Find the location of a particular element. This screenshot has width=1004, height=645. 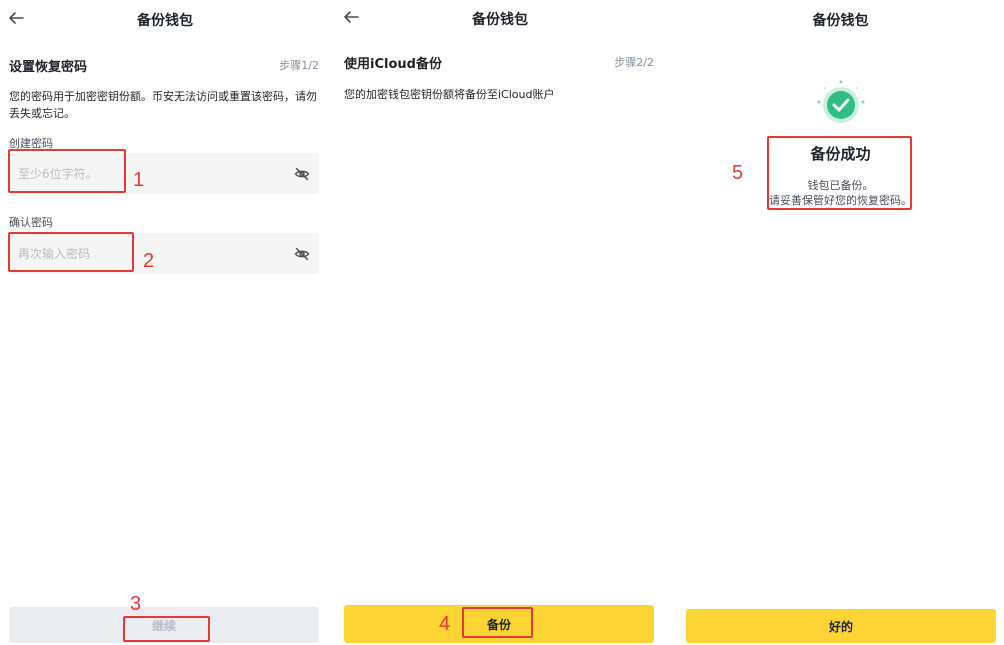

description-text: 您的密码用于加密密钥份额。币安无法访问或重置该密码，请勿丢失或忘记。 is located at coordinates (163, 105).